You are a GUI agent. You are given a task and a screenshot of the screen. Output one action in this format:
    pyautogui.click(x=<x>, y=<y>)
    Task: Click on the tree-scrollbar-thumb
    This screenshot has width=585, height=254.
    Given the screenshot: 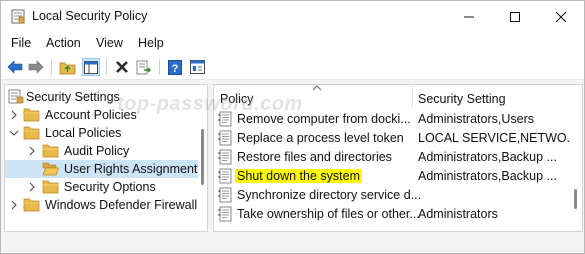 What is the action you would take?
    pyautogui.click(x=202, y=157)
    